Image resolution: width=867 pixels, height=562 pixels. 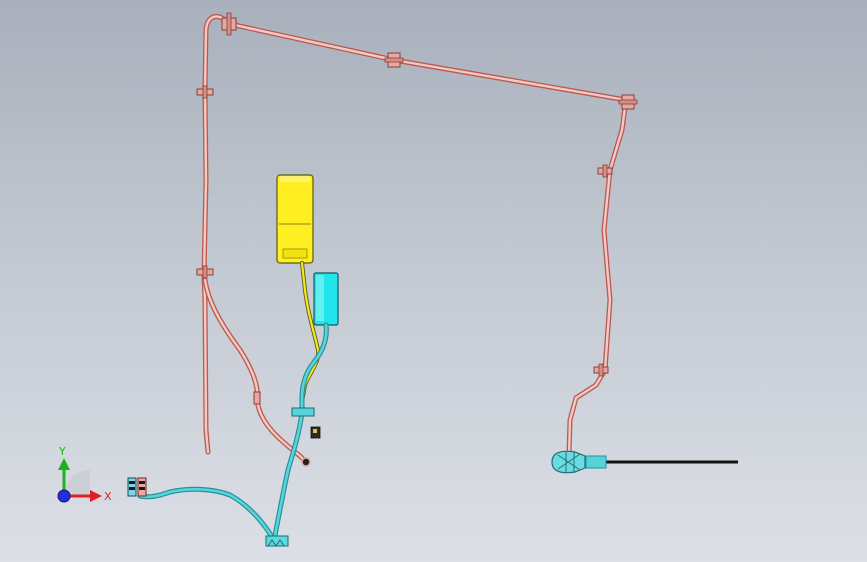 What do you see at coordinates (255, 371) in the screenshot?
I see `pink-harness-branch` at bounding box center [255, 371].